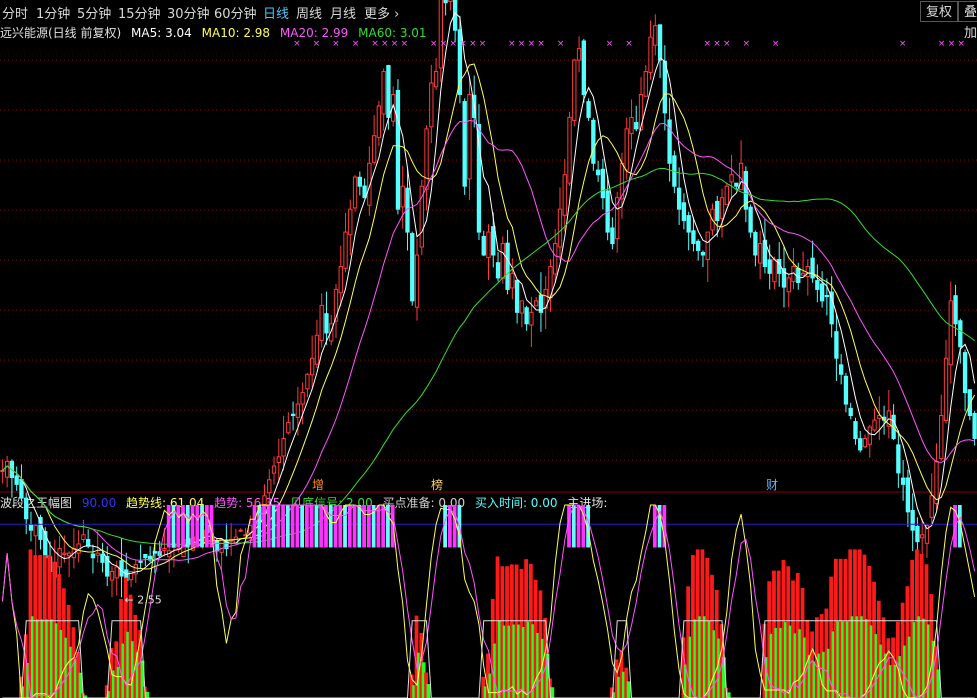  What do you see at coordinates (939, 11) in the screenshot?
I see `adjust-button: 复权` at bounding box center [939, 11].